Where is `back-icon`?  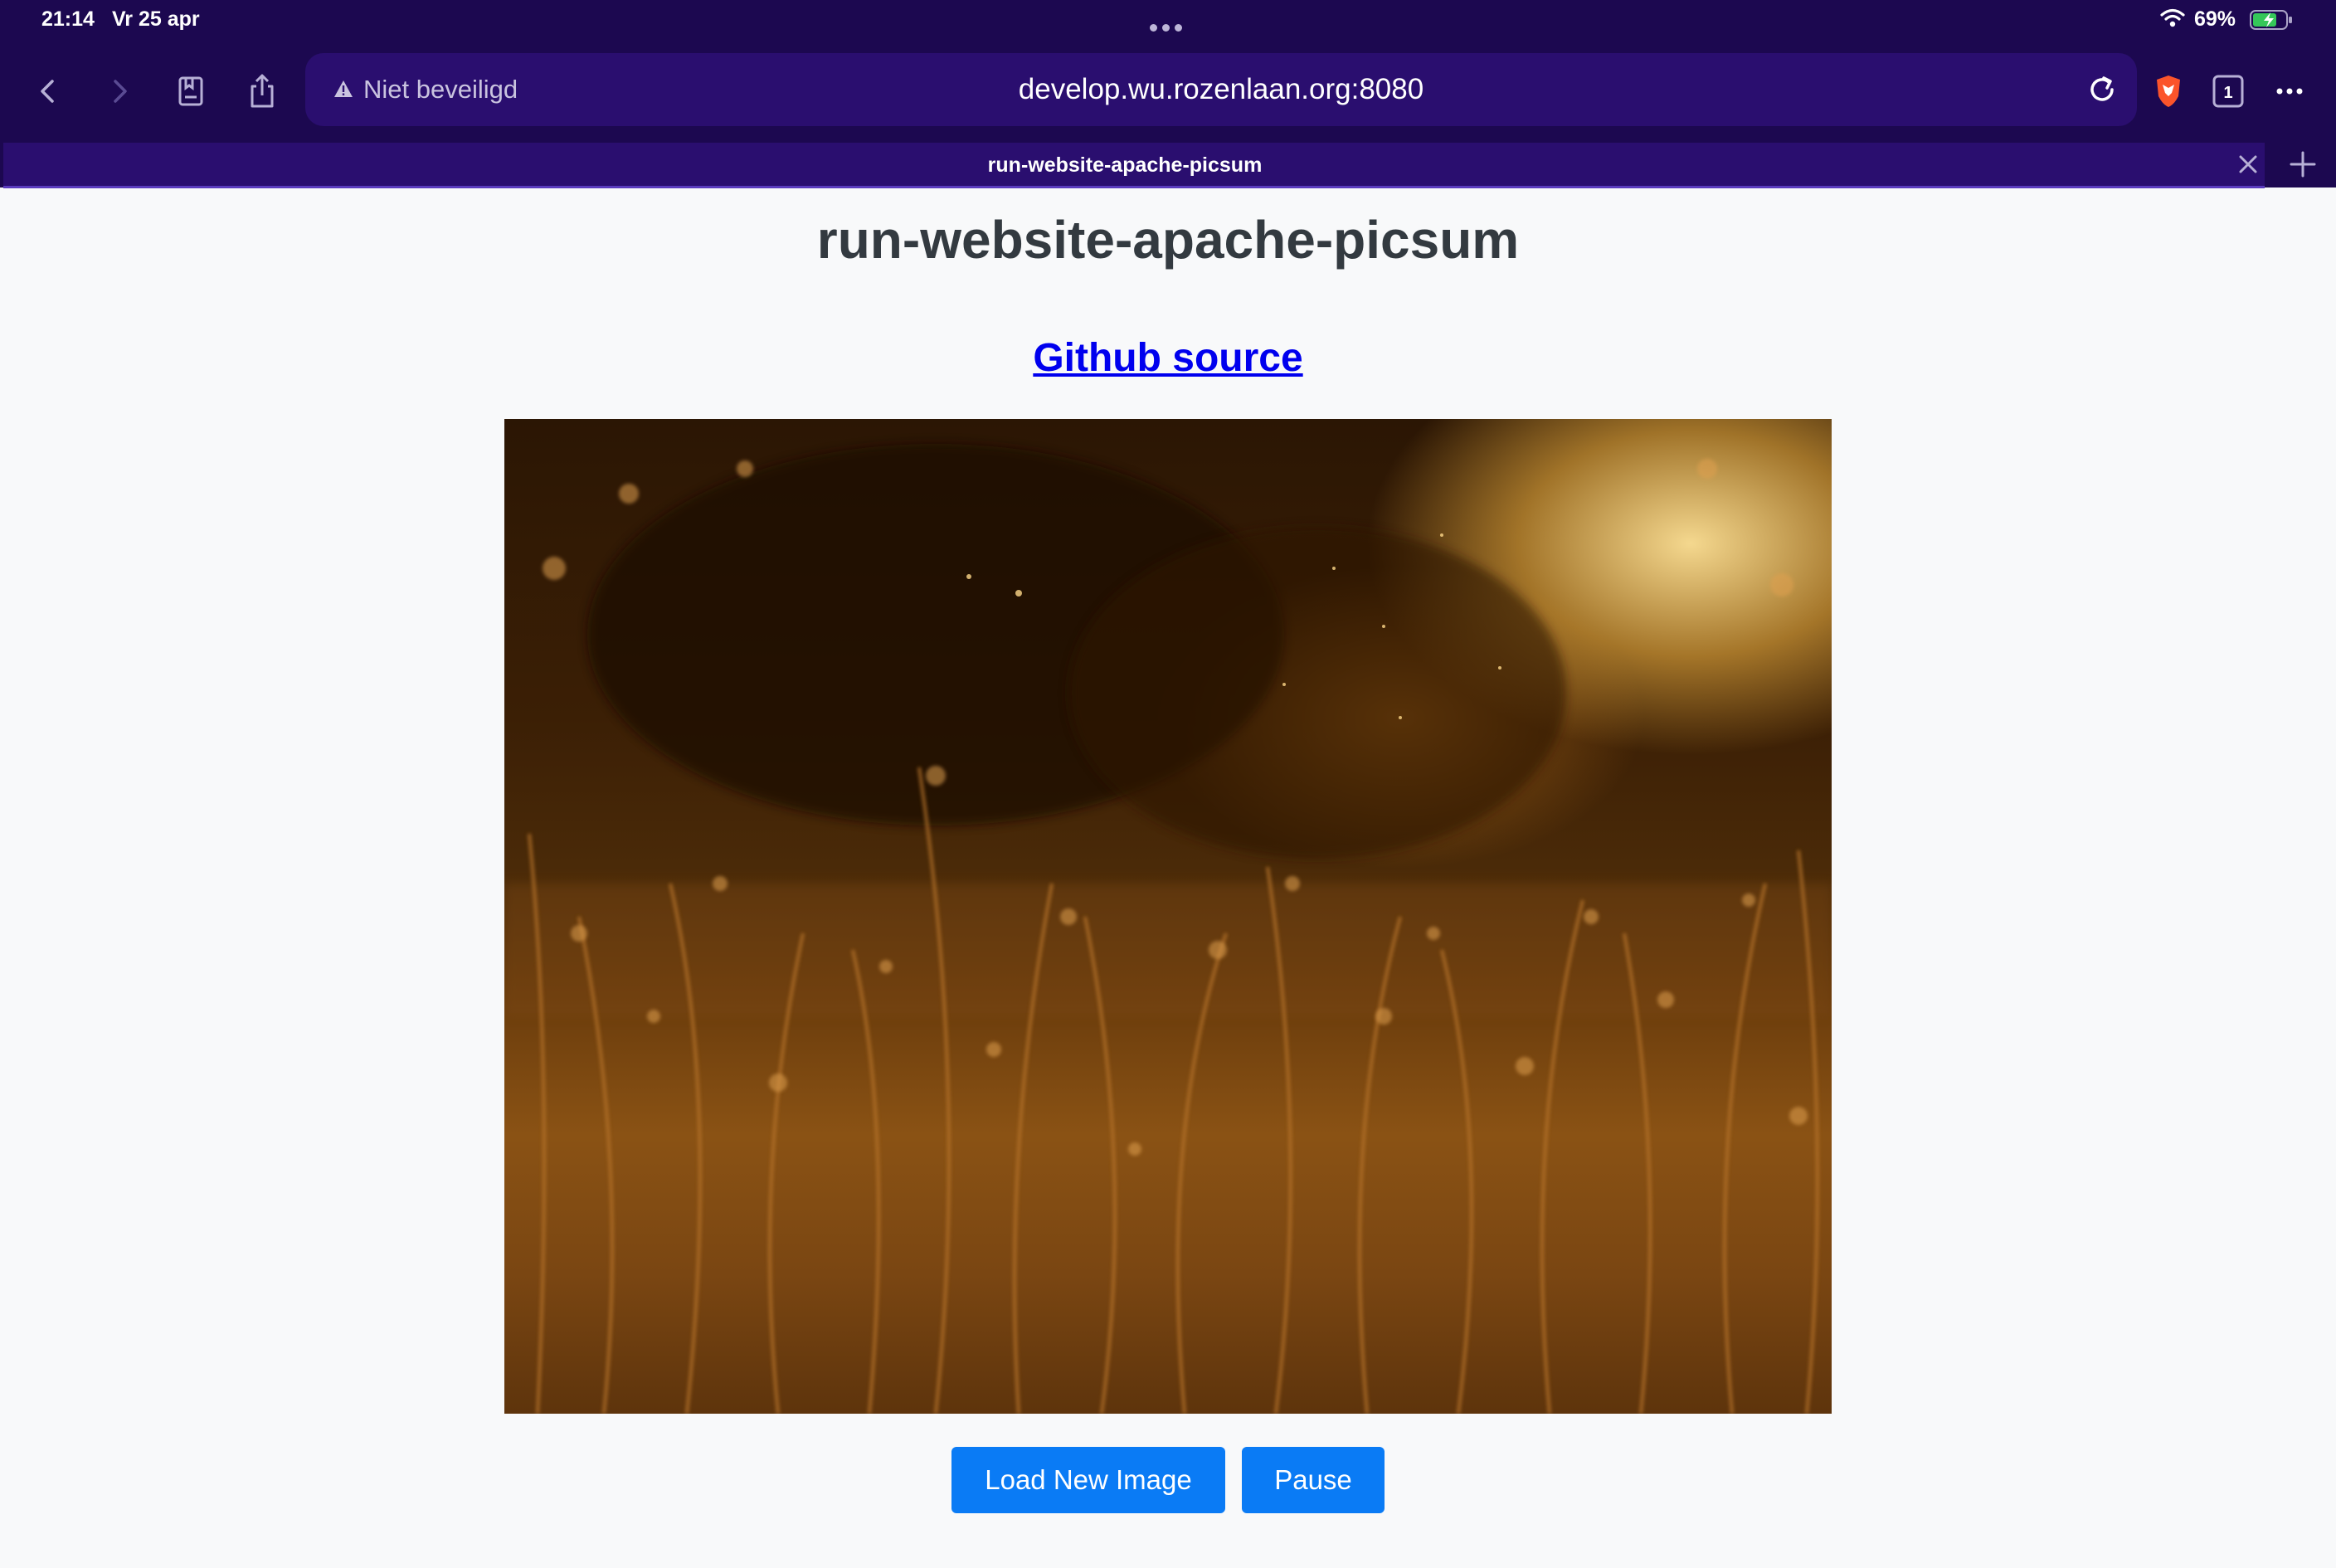
back-icon is located at coordinates (48, 91).